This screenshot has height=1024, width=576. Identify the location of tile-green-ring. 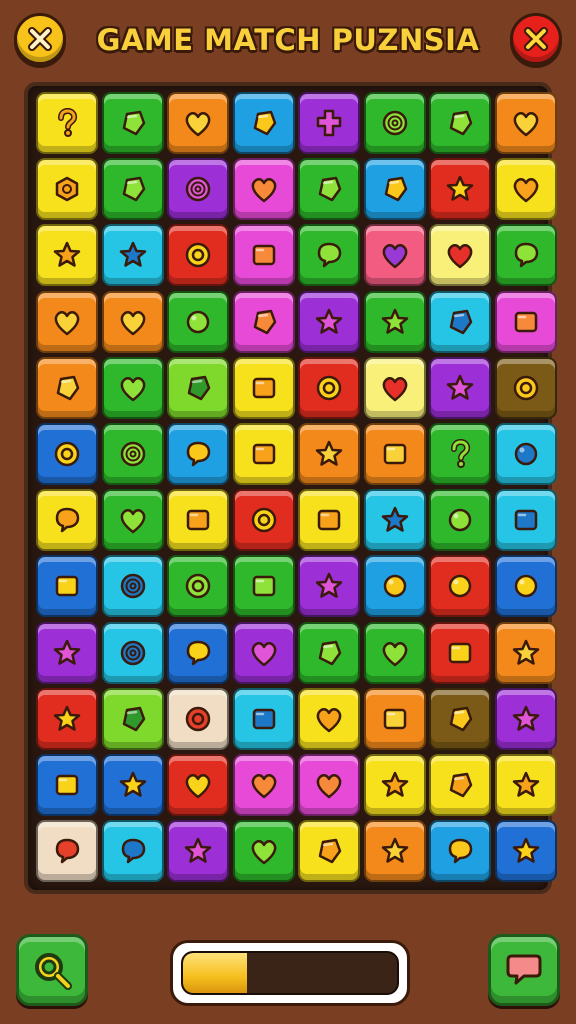
(198, 586).